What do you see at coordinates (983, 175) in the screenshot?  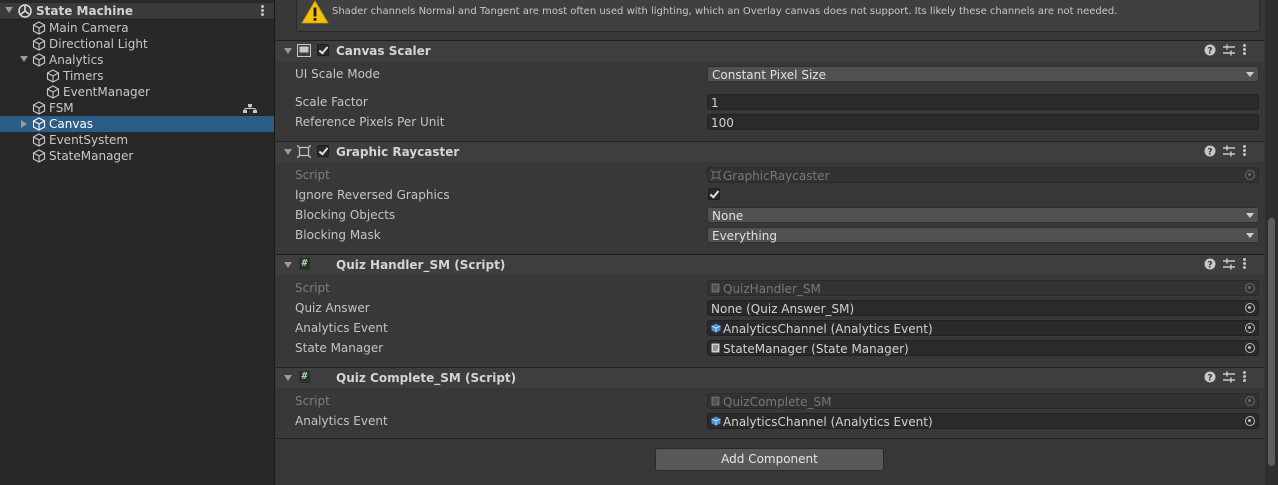 I see `graphic-raycaster-script-field: GraphicRaycaster` at bounding box center [983, 175].